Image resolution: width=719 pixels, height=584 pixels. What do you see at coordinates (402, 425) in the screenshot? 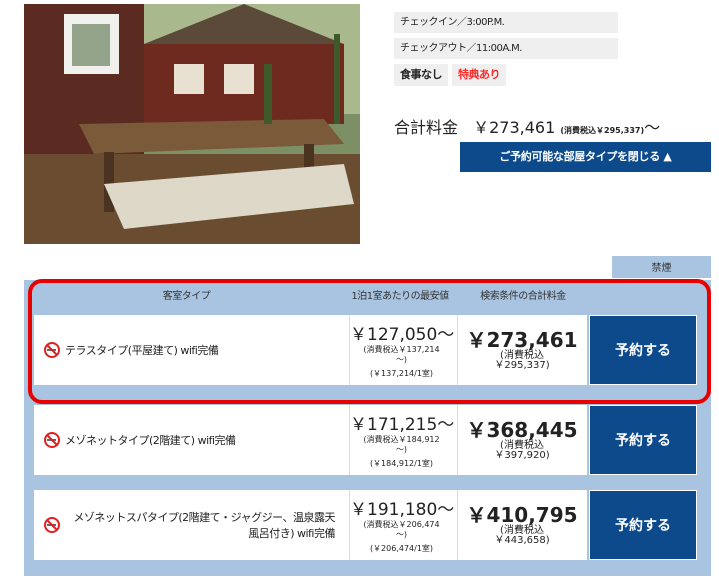
I see `min-price: ￥171,215〜` at bounding box center [402, 425].